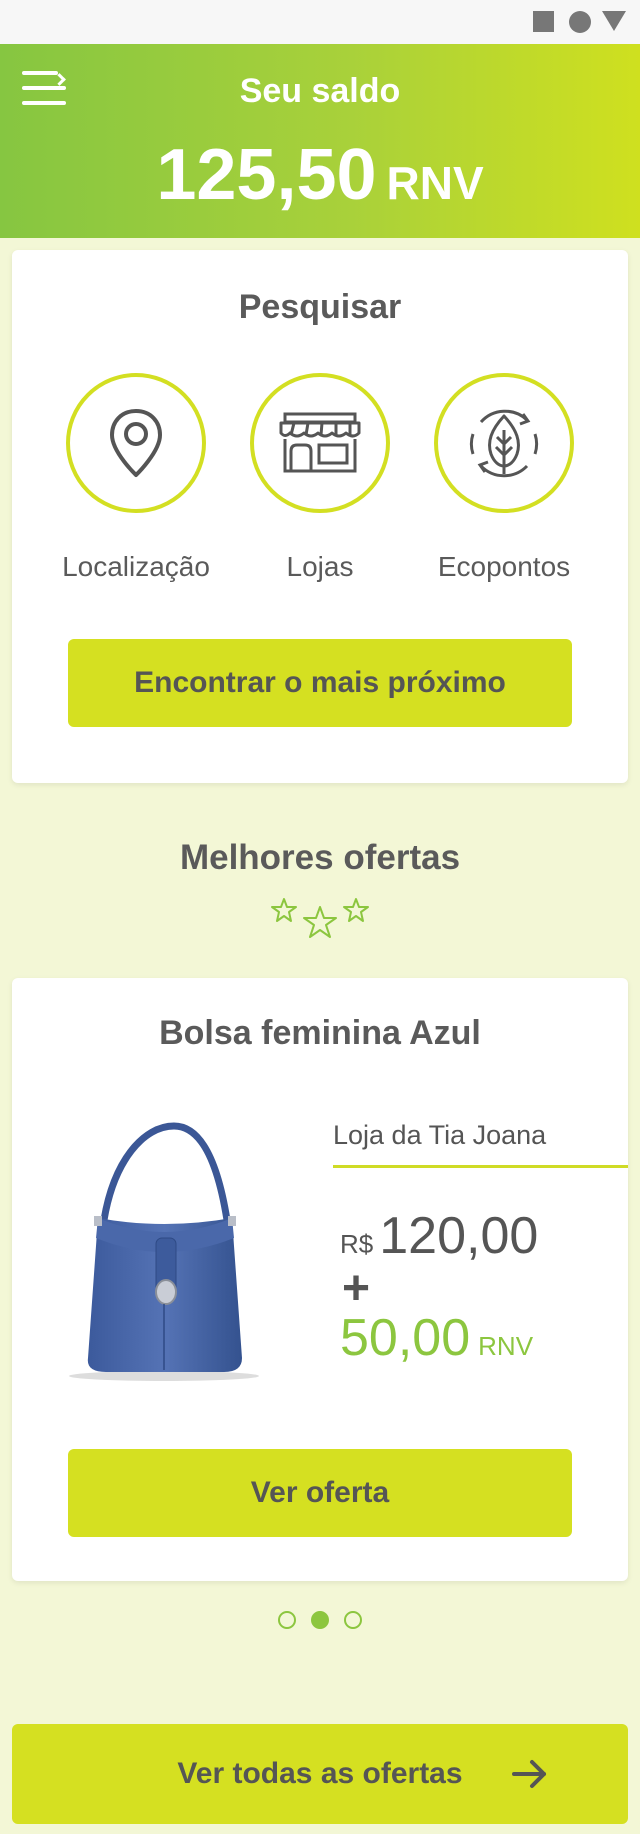 This screenshot has width=640, height=1834. What do you see at coordinates (435, 183) in the screenshot?
I see `balance-unit: RNV` at bounding box center [435, 183].